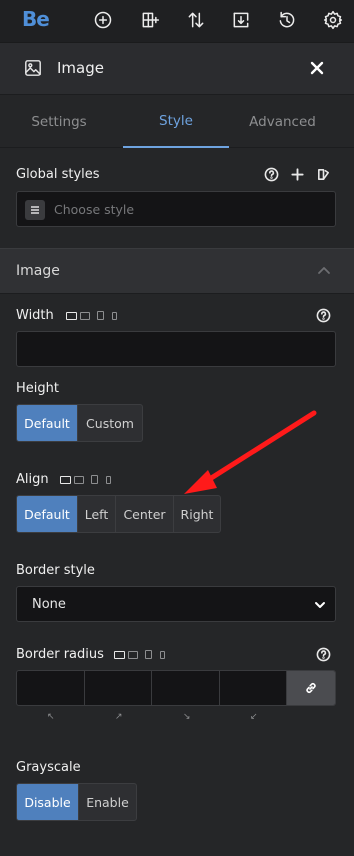 This screenshot has width=354, height=856. I want to click on border-style-label: Border style, so click(55, 570).